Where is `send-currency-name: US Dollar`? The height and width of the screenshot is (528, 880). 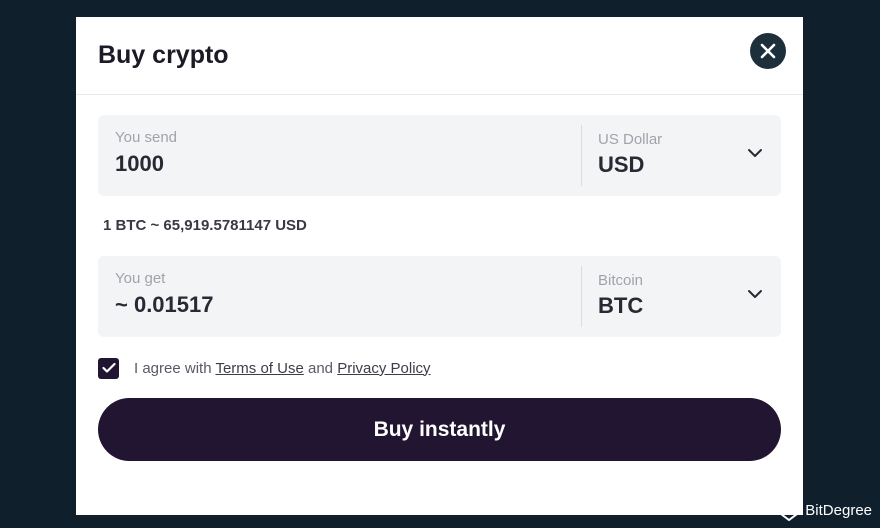 send-currency-name: US Dollar is located at coordinates (630, 139).